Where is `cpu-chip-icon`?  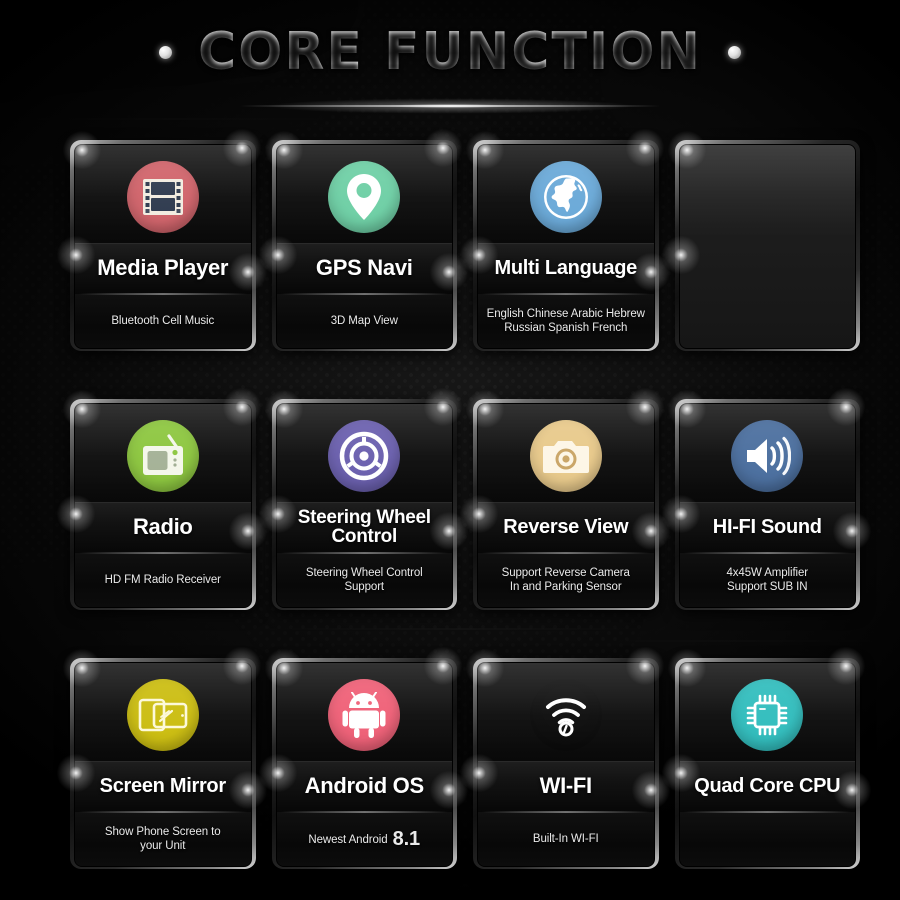 cpu-chip-icon is located at coordinates (767, 715).